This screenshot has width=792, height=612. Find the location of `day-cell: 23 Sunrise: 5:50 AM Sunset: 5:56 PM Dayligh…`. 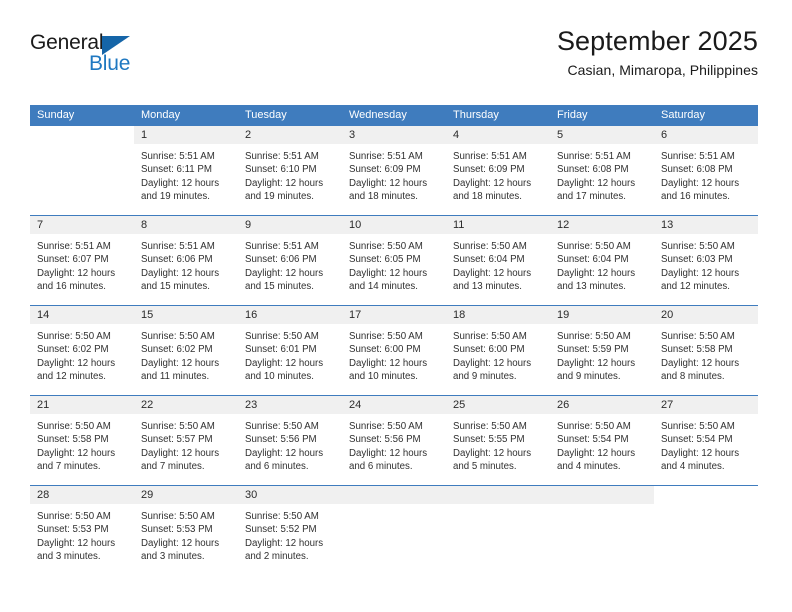

day-cell: 23 Sunrise: 5:50 AM Sunset: 5:56 PM Dayligh… is located at coordinates (290, 440).